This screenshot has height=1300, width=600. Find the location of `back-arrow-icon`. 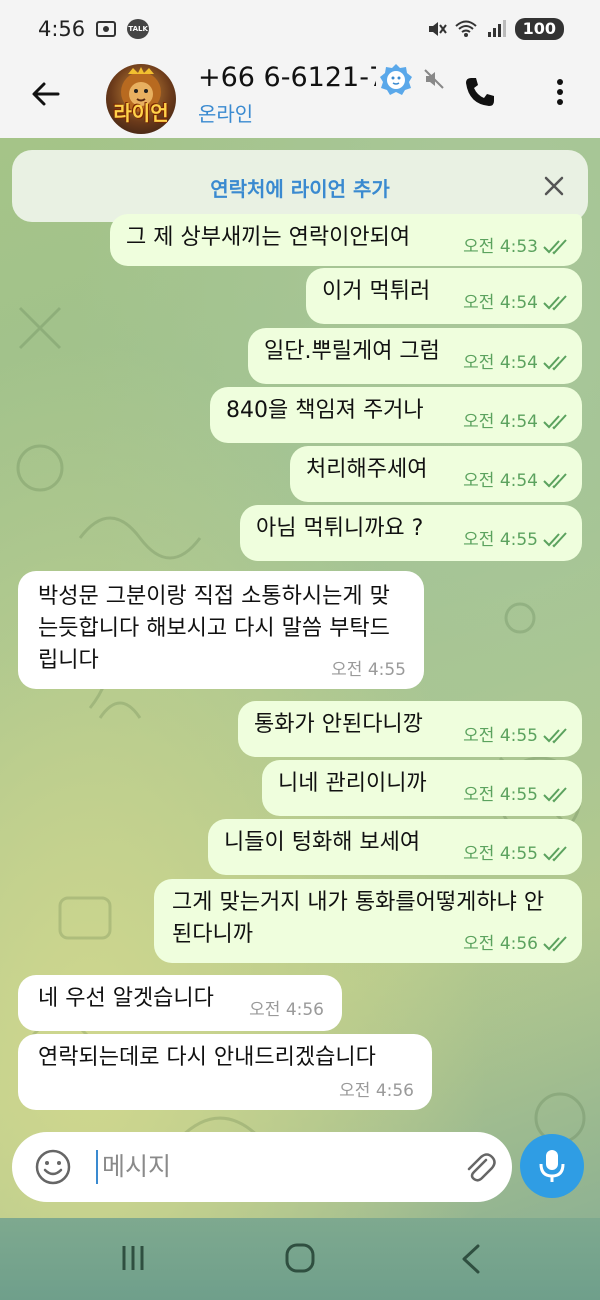

back-arrow-icon is located at coordinates (46, 94).